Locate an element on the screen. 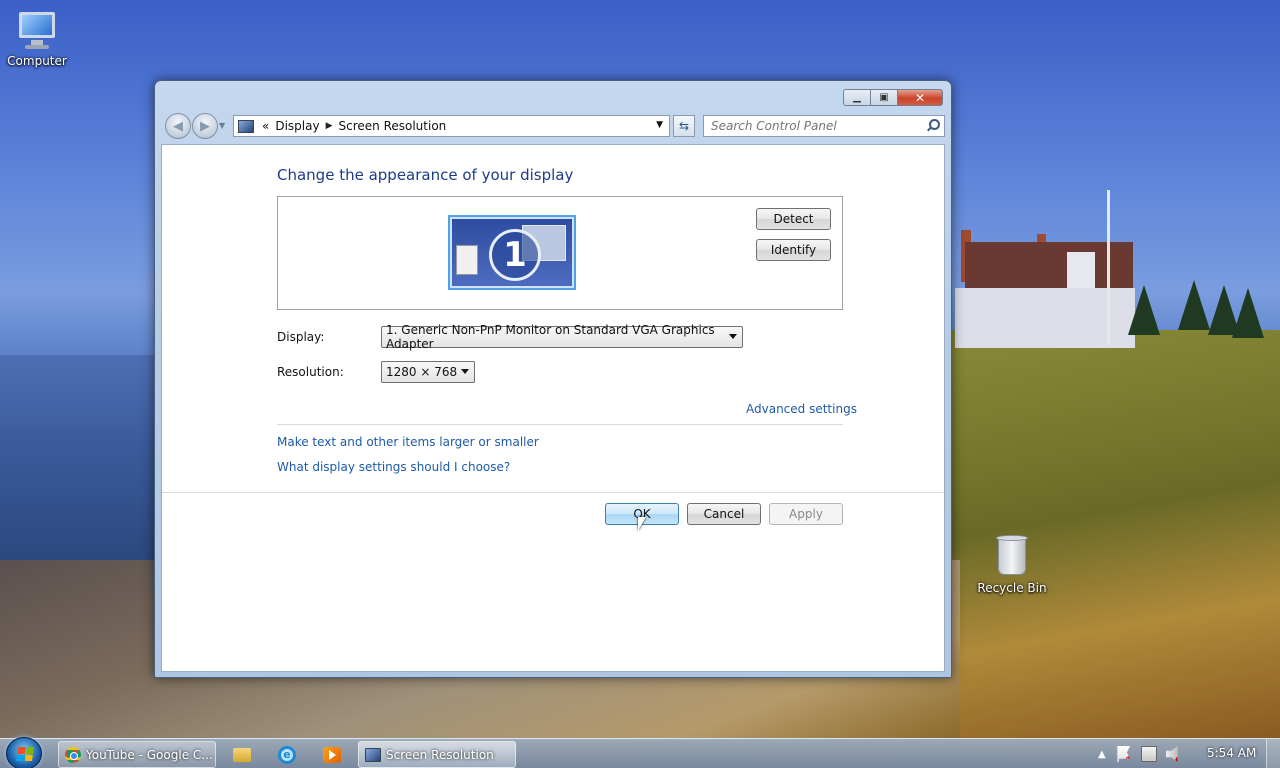 The image size is (1280, 768). monitor-preview-panel: 1 Detect Identify is located at coordinates (560, 253).